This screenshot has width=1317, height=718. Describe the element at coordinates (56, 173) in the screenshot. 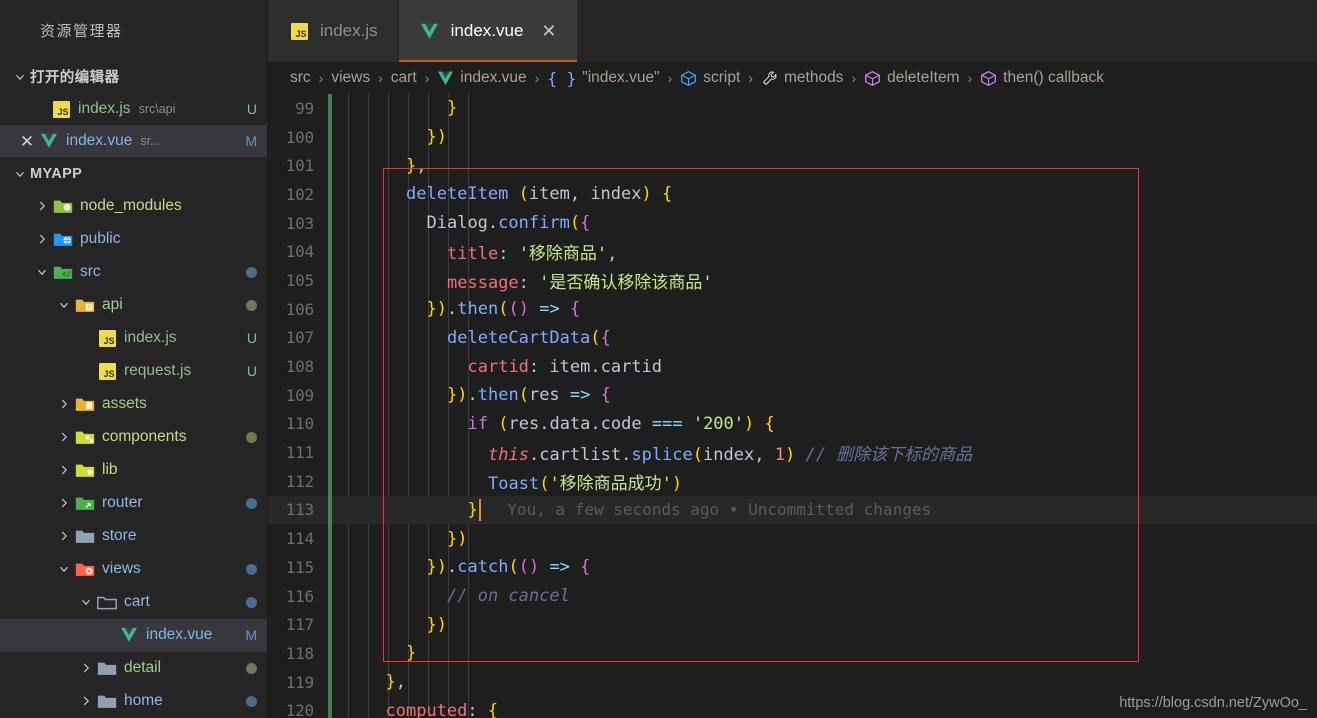

I see `project-label: MYAPP` at that location.